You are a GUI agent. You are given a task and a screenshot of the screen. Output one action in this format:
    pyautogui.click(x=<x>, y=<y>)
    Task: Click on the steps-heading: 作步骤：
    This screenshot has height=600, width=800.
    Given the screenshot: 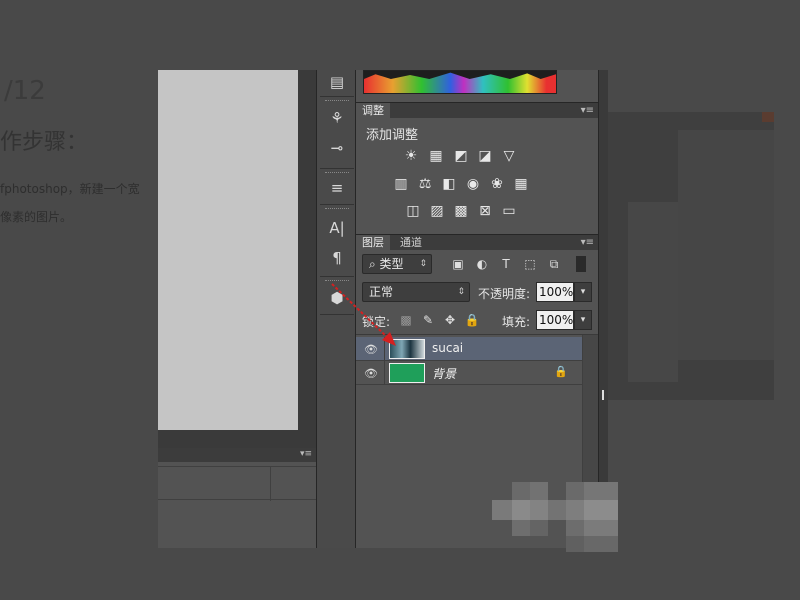 What is the action you would take?
    pyautogui.click(x=44, y=142)
    